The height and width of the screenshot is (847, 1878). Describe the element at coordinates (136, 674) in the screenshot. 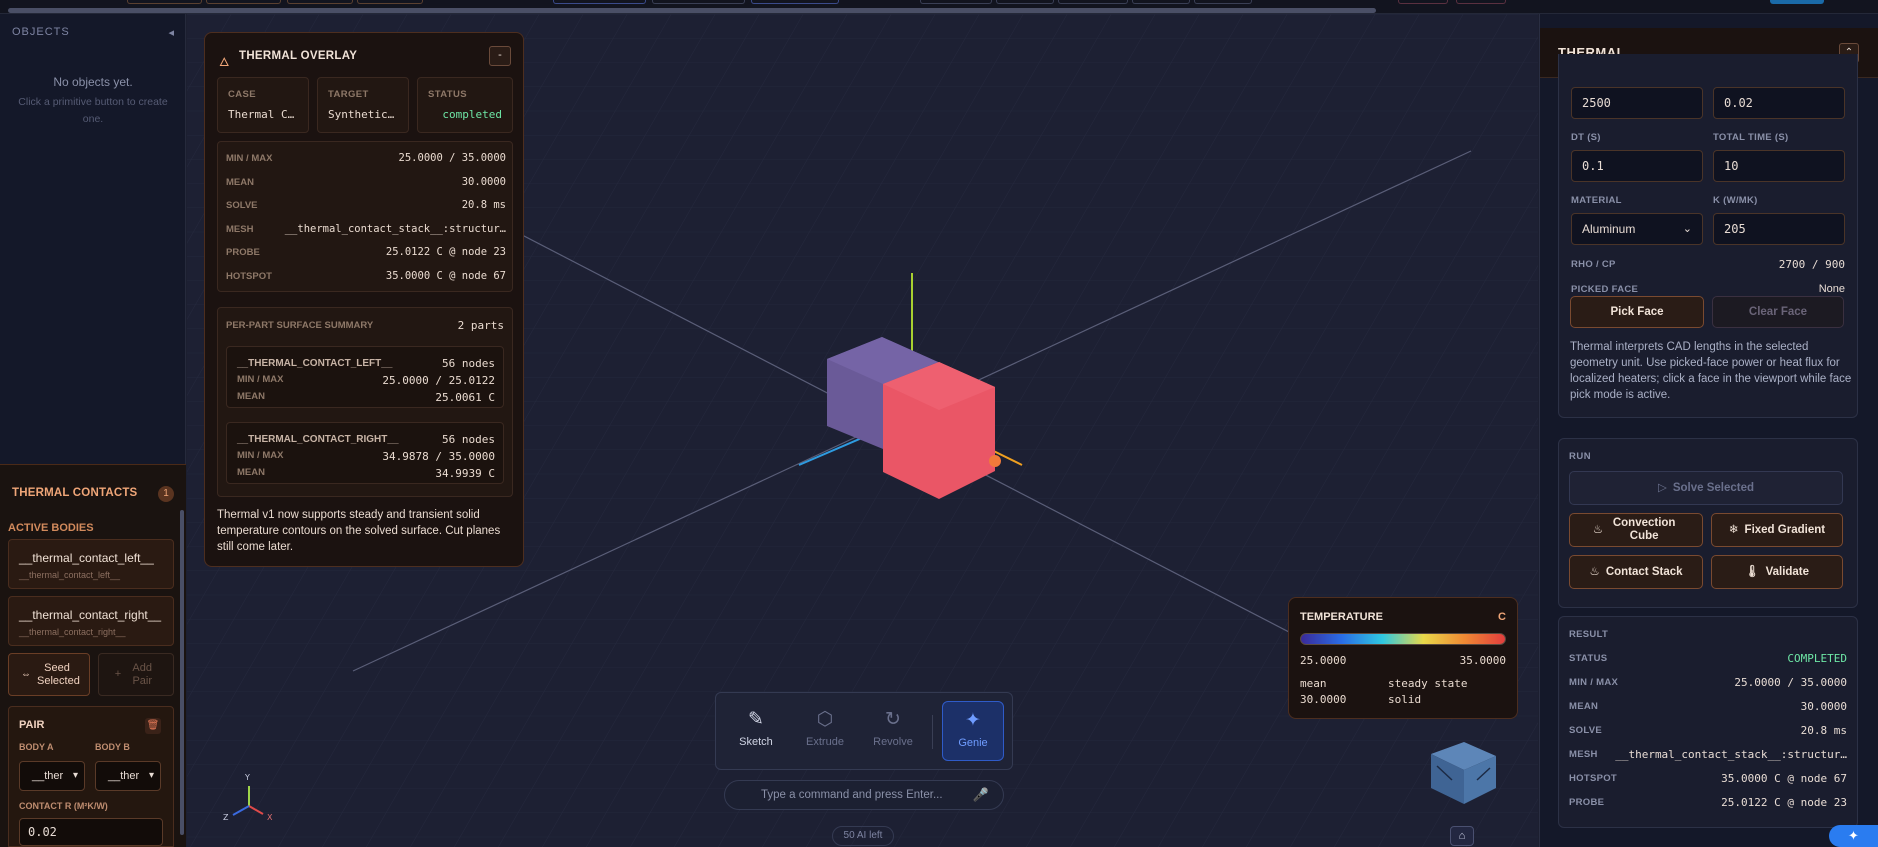

I see `add-pair-button: + Add Pair` at that location.